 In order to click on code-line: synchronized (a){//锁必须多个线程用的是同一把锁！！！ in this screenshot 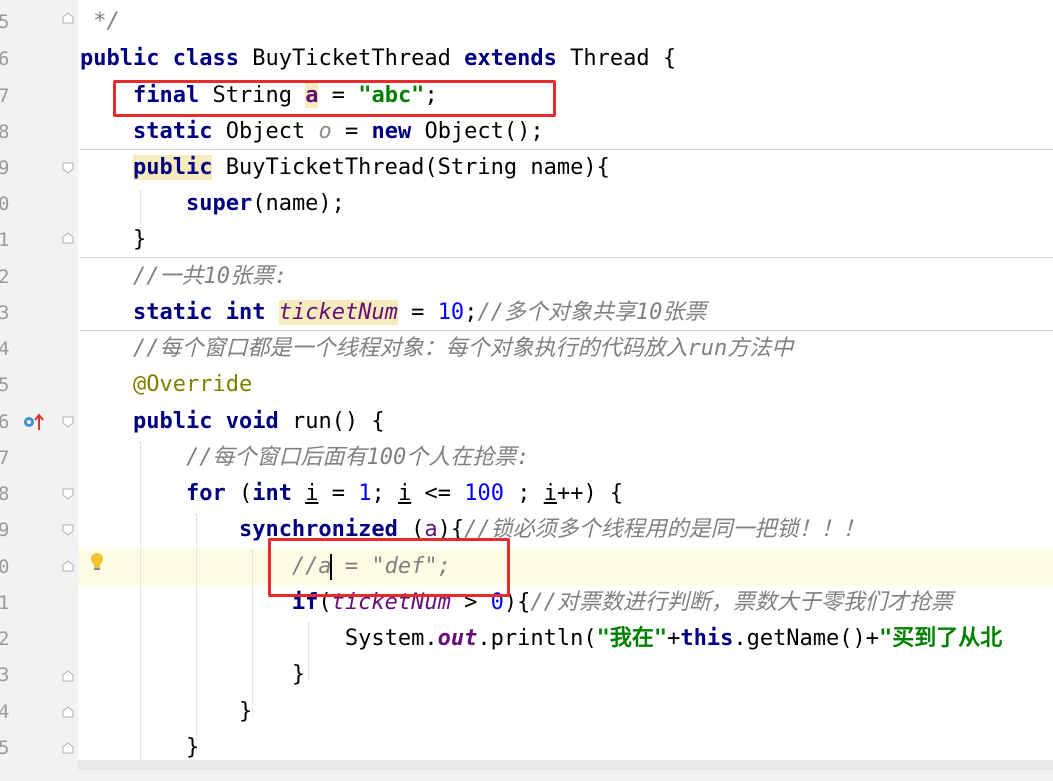, I will do `click(566, 530)`.